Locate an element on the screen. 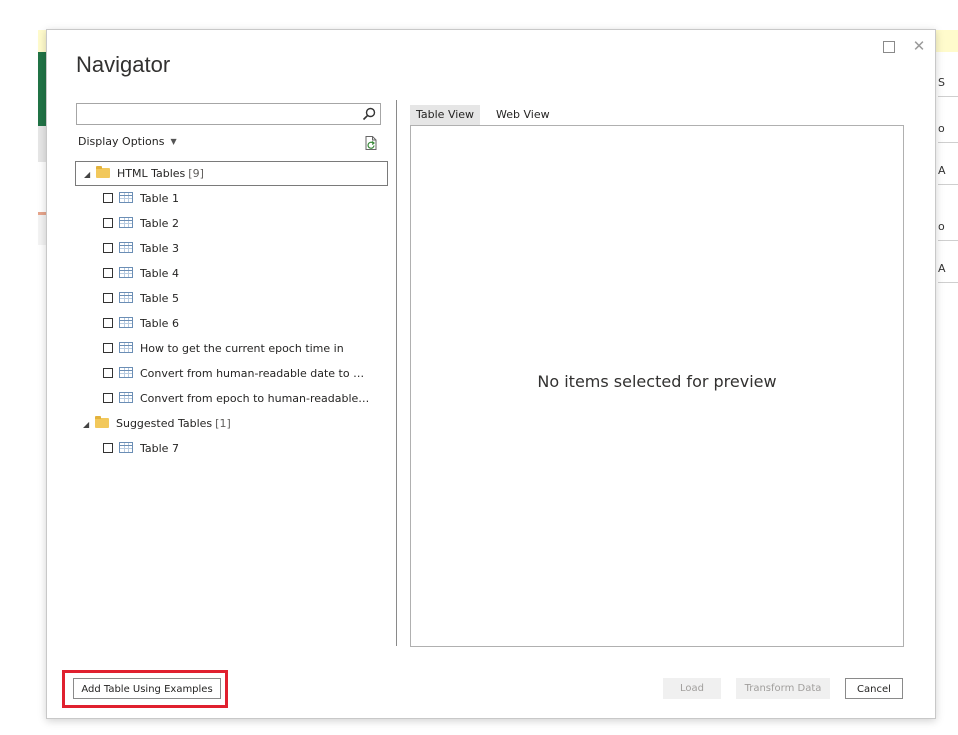  folder-count: [9] is located at coordinates (196, 173).